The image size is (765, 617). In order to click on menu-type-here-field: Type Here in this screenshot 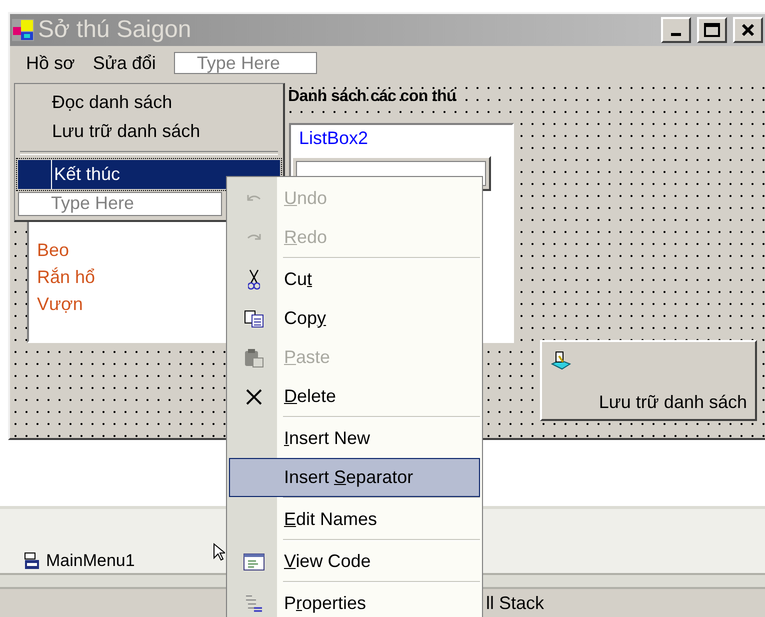, I will do `click(245, 63)`.